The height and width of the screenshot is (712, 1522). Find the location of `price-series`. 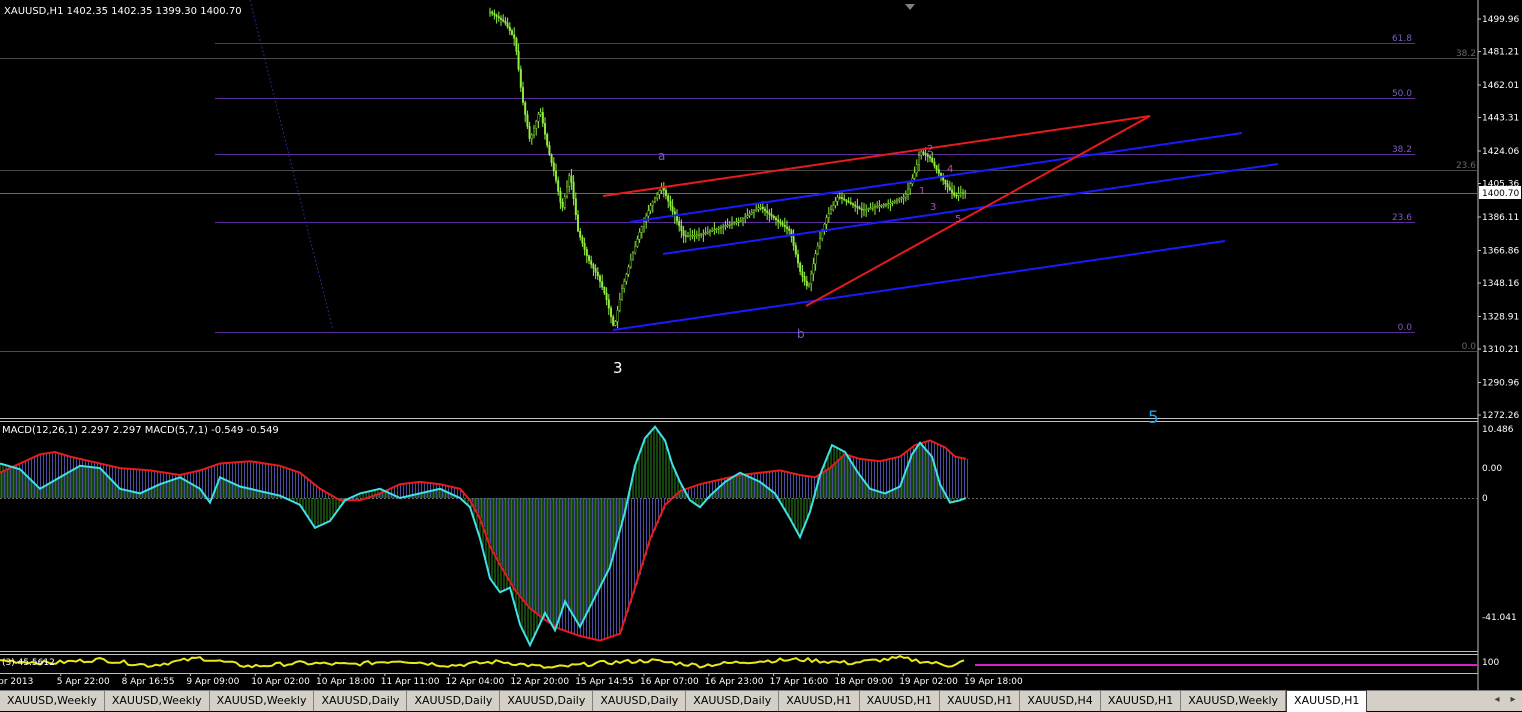

price-series is located at coordinates (728, 168).